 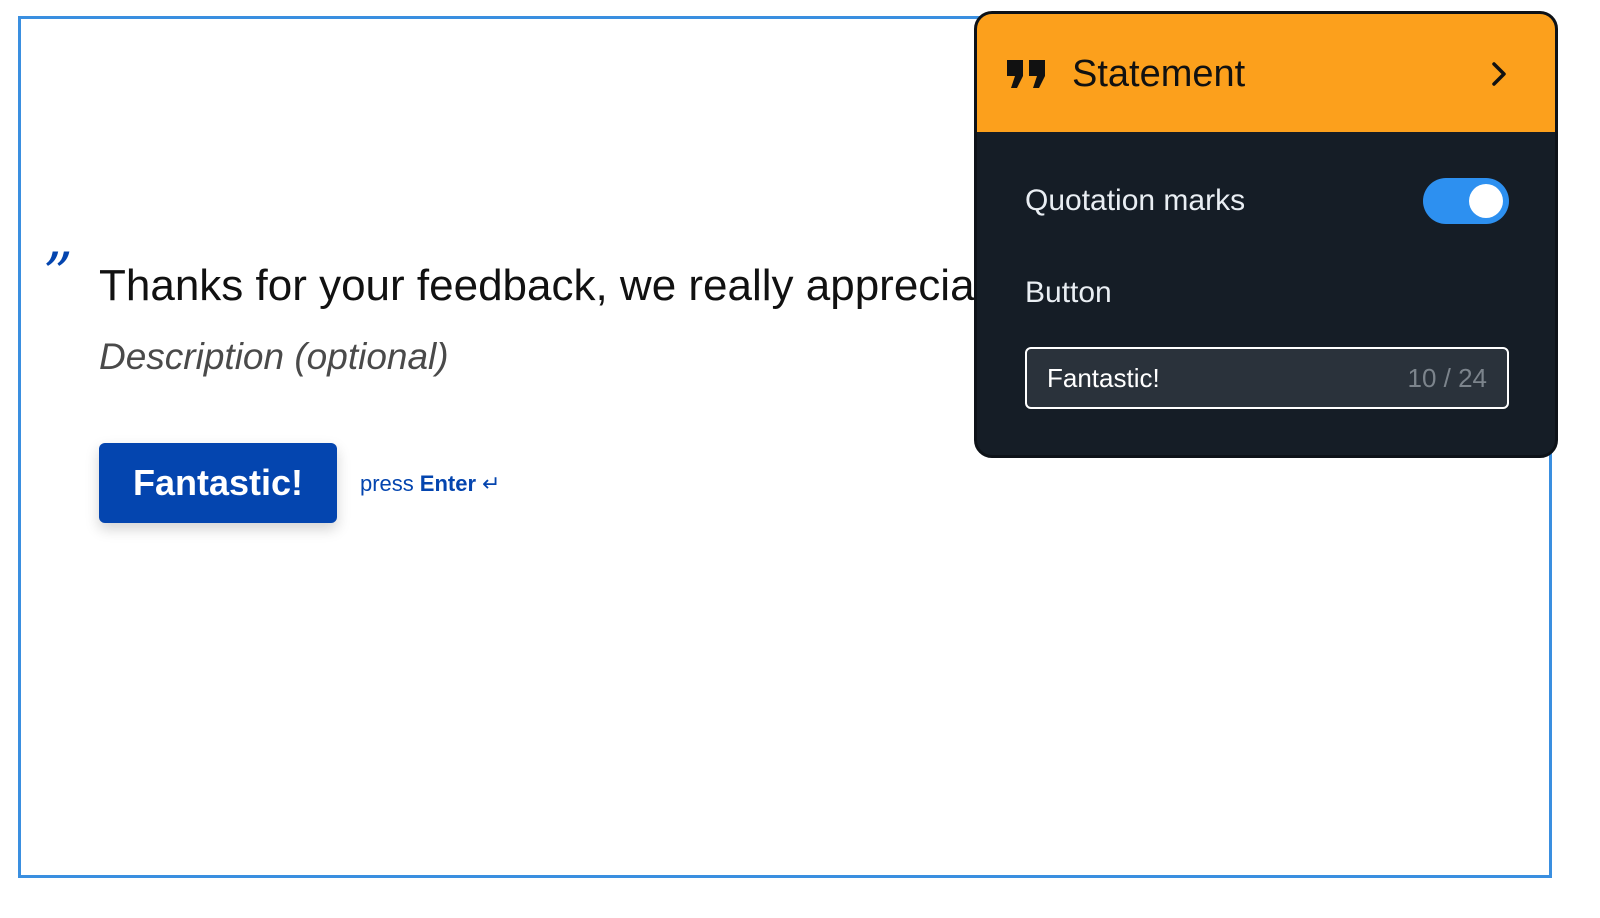 What do you see at coordinates (387, 483) in the screenshot?
I see `hint-prefix: press` at bounding box center [387, 483].